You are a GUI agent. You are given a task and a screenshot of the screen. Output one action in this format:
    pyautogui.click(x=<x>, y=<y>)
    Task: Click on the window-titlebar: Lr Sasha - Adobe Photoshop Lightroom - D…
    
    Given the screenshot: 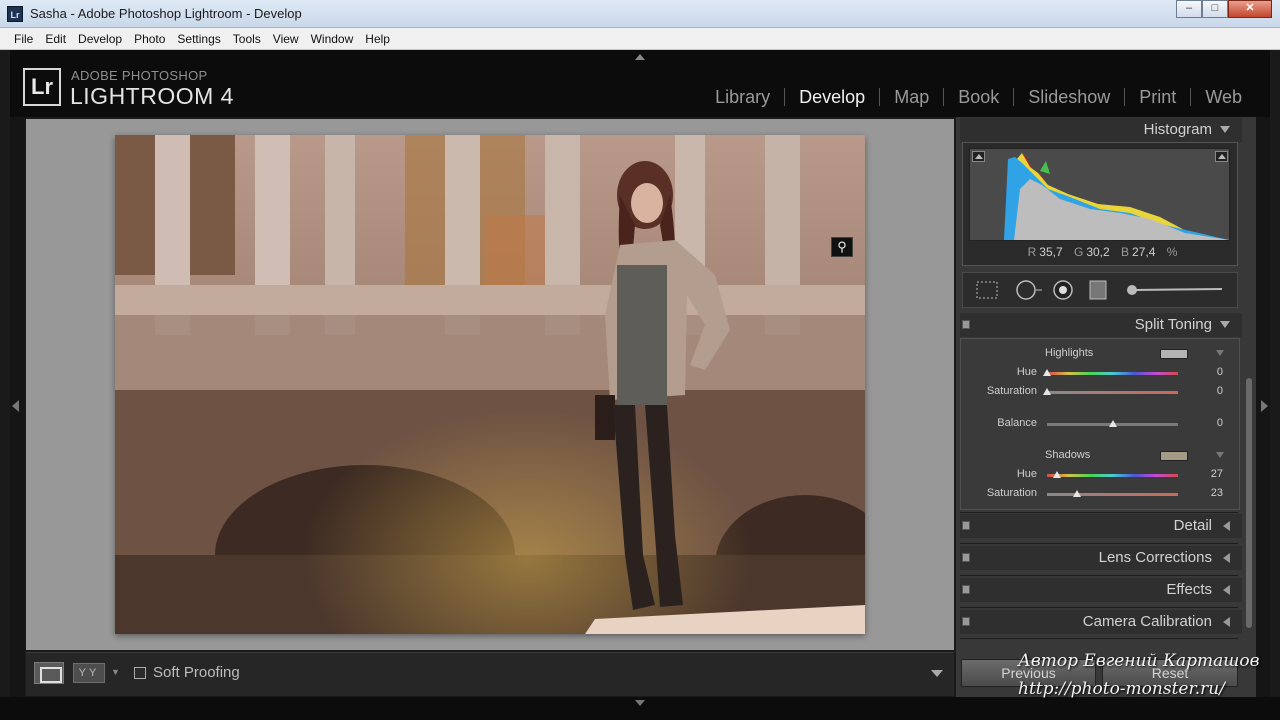 What is the action you would take?
    pyautogui.click(x=640, y=14)
    